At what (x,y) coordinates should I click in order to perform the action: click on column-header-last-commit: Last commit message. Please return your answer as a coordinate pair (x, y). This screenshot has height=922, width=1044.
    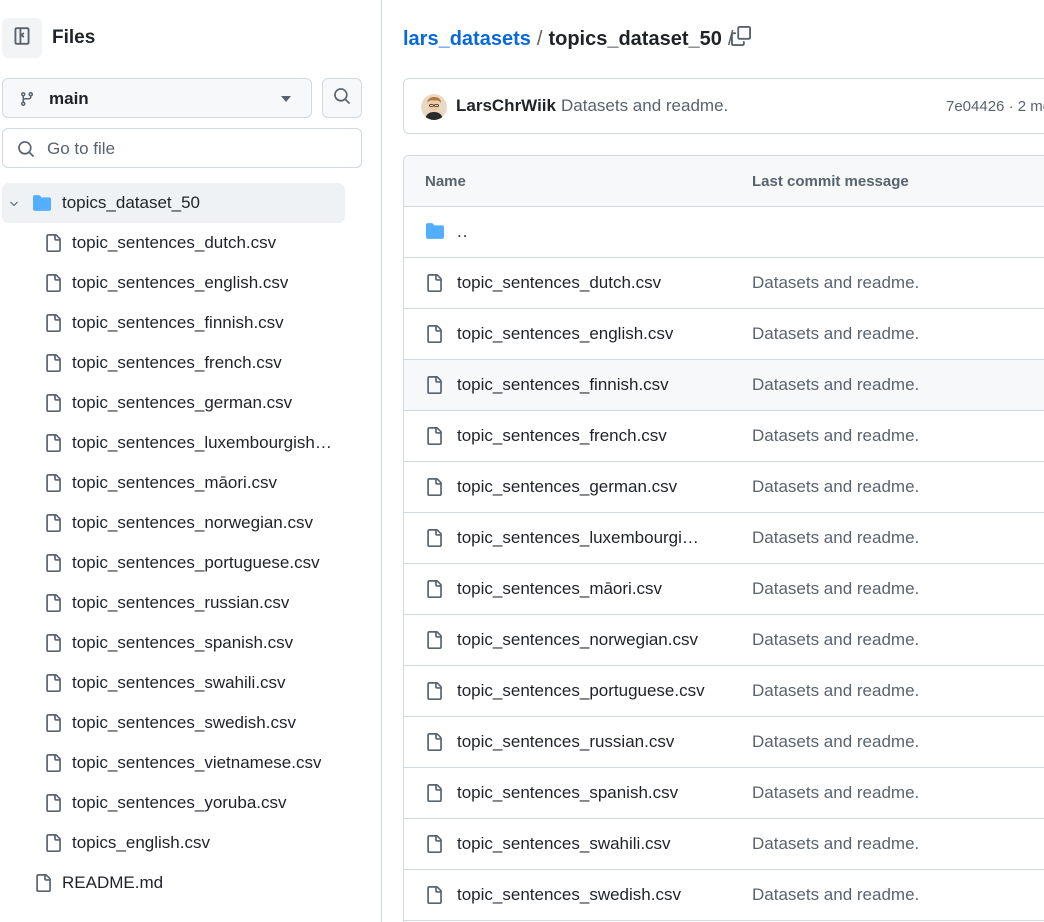
    Looking at the image, I should click on (830, 181).